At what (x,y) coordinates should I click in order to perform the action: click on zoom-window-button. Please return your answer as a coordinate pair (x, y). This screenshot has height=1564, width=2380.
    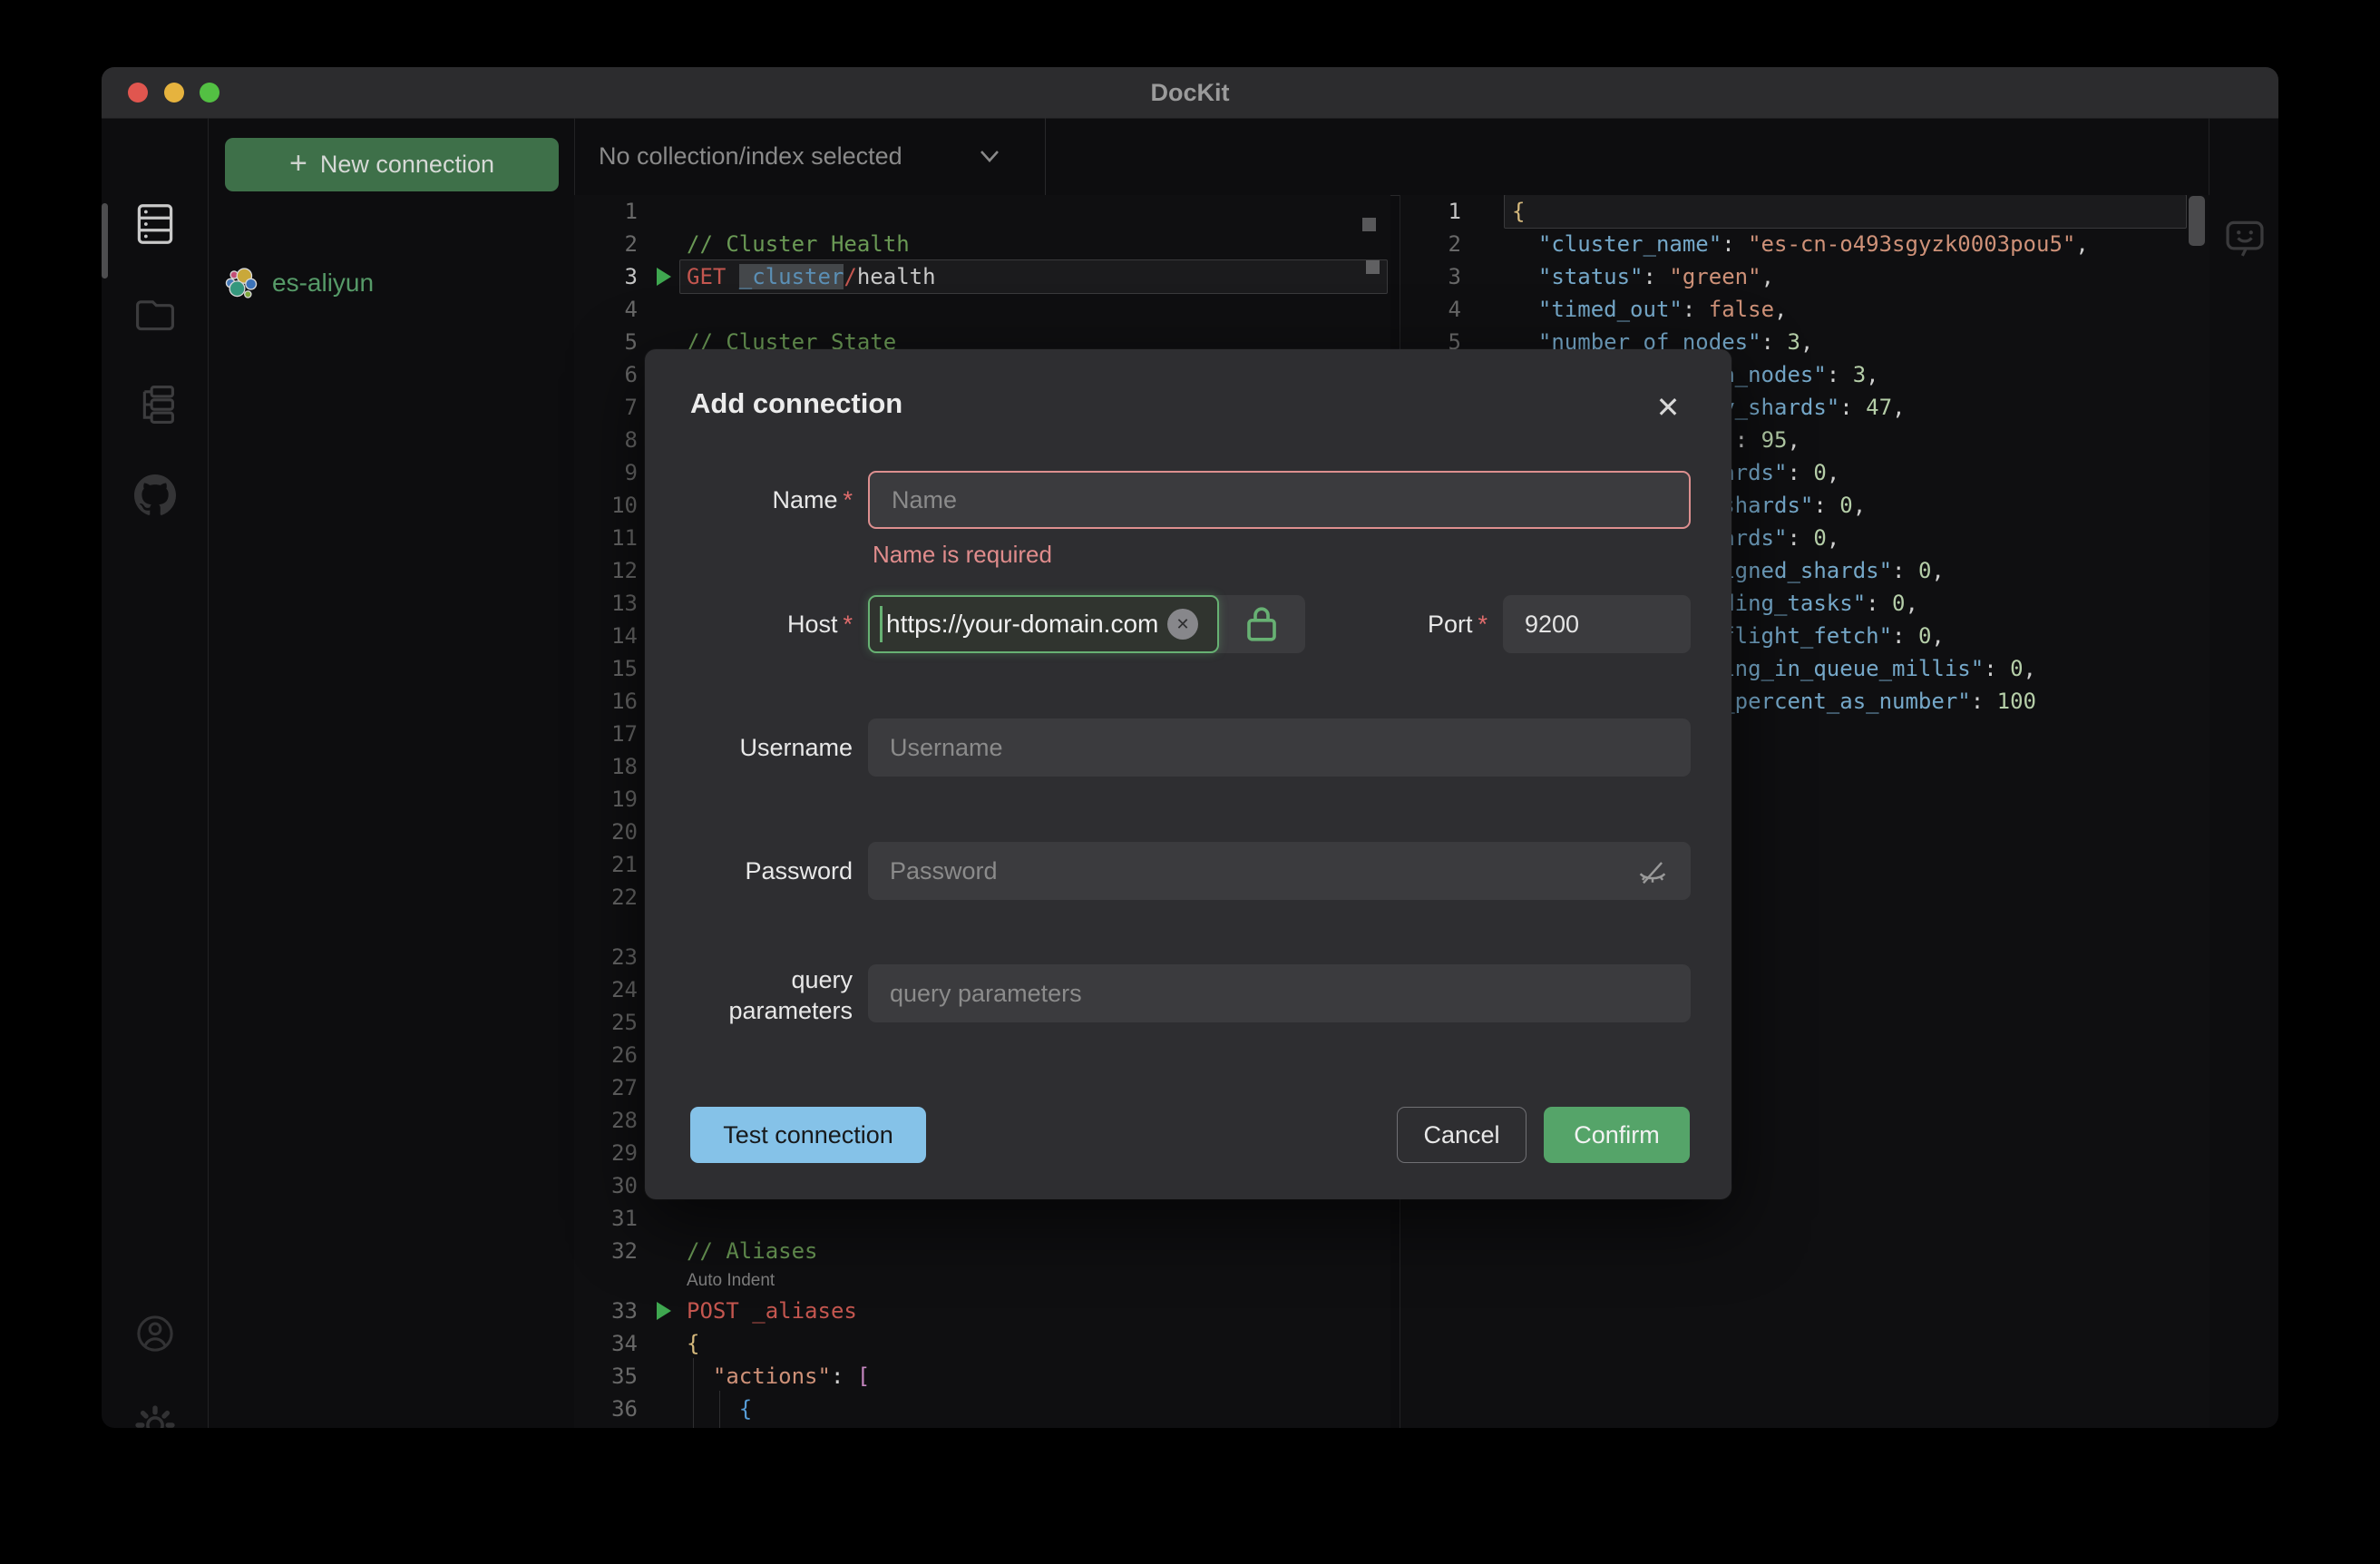
    Looking at the image, I should click on (209, 93).